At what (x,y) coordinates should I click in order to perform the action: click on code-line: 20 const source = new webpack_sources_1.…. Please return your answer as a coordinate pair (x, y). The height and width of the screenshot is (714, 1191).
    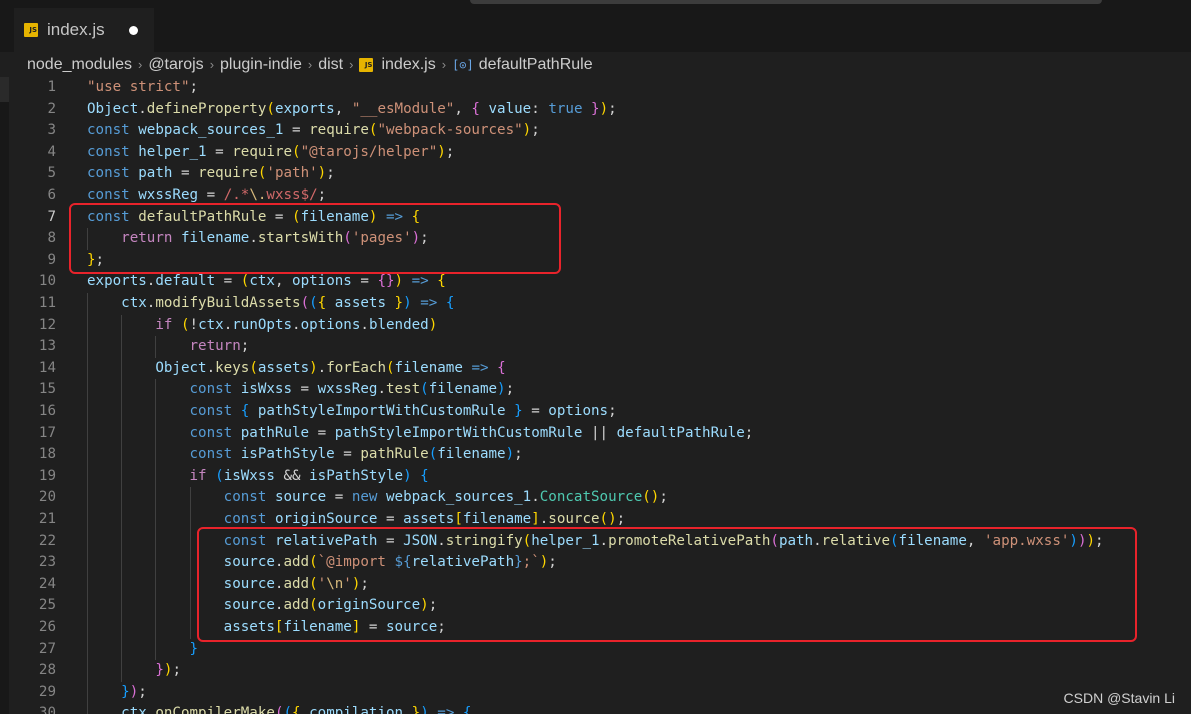
    Looking at the image, I should click on (600, 498).